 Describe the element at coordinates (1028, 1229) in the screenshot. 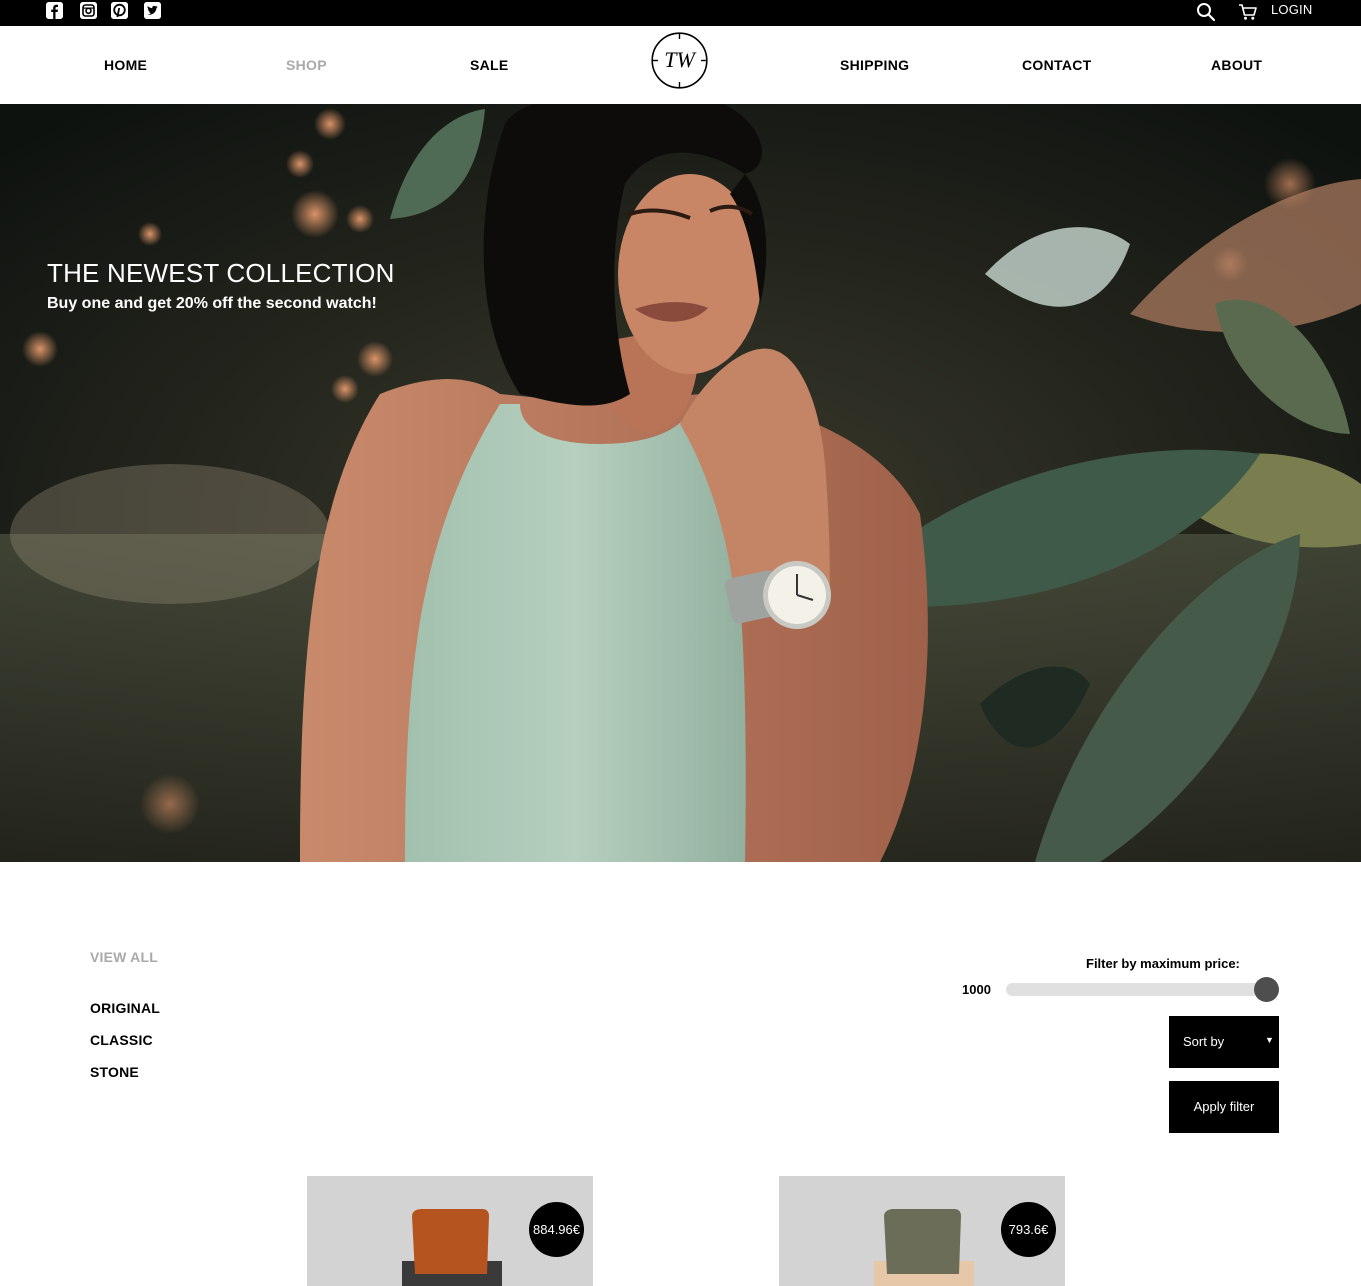

I see `price-badge: 793.6€` at that location.